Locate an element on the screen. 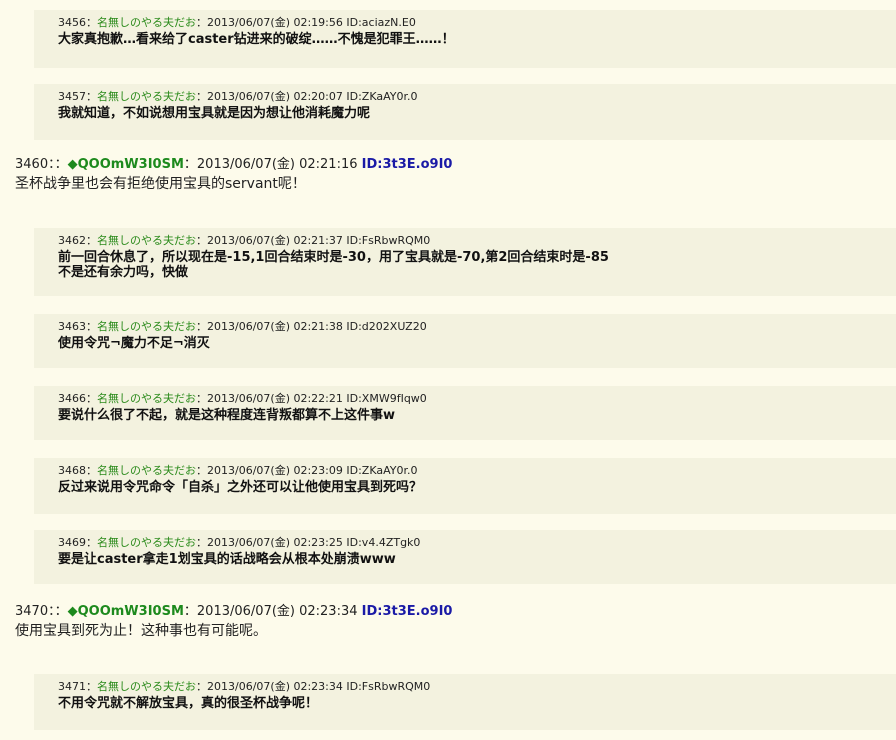 This screenshot has width=896, height=740. post-line: 使用令咒¬魔力不足¬消灭 is located at coordinates (134, 343).